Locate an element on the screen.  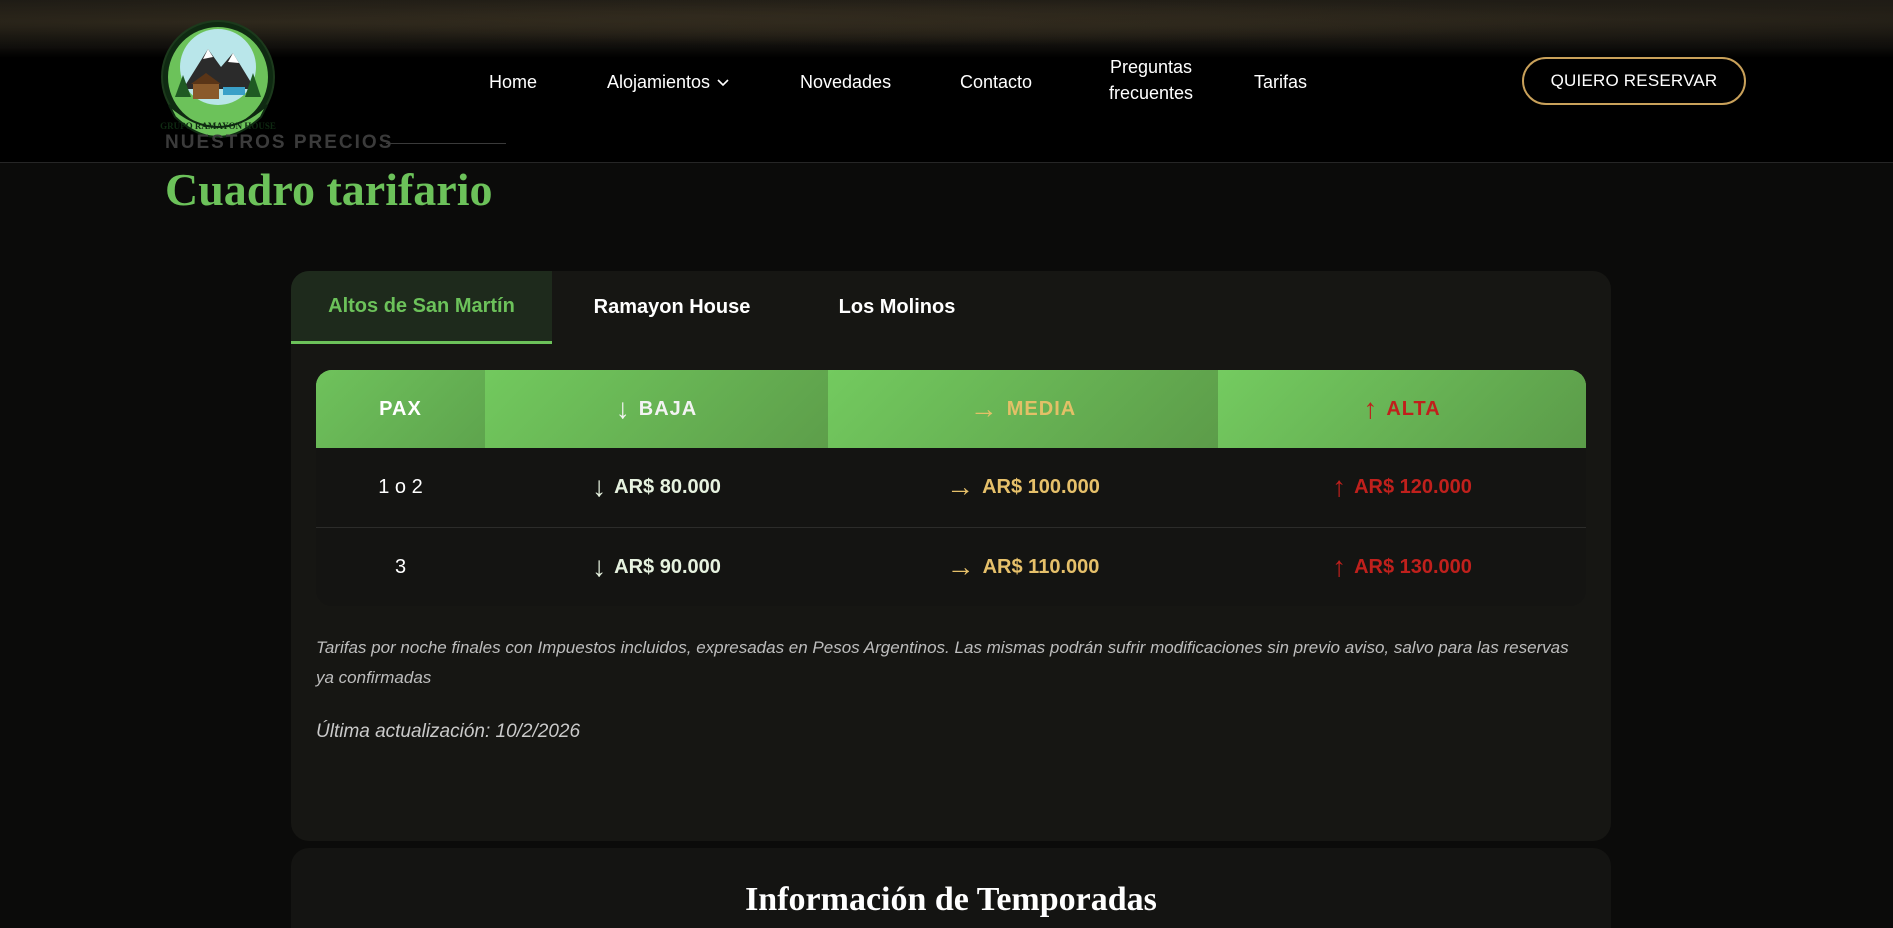
seasons-title: Información de Temporadas is located at coordinates (951, 899).